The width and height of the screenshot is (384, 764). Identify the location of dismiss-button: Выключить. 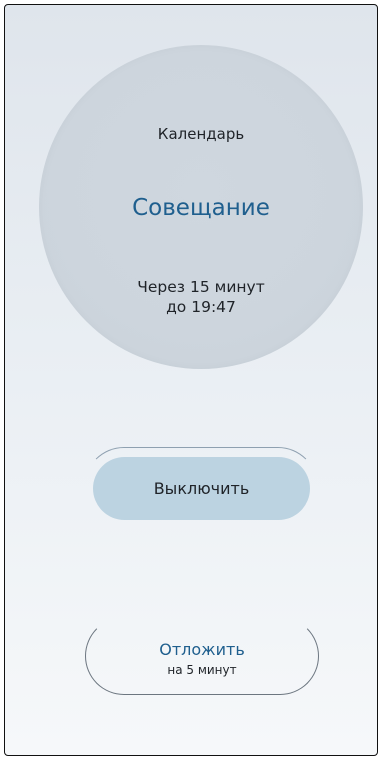
(201, 488).